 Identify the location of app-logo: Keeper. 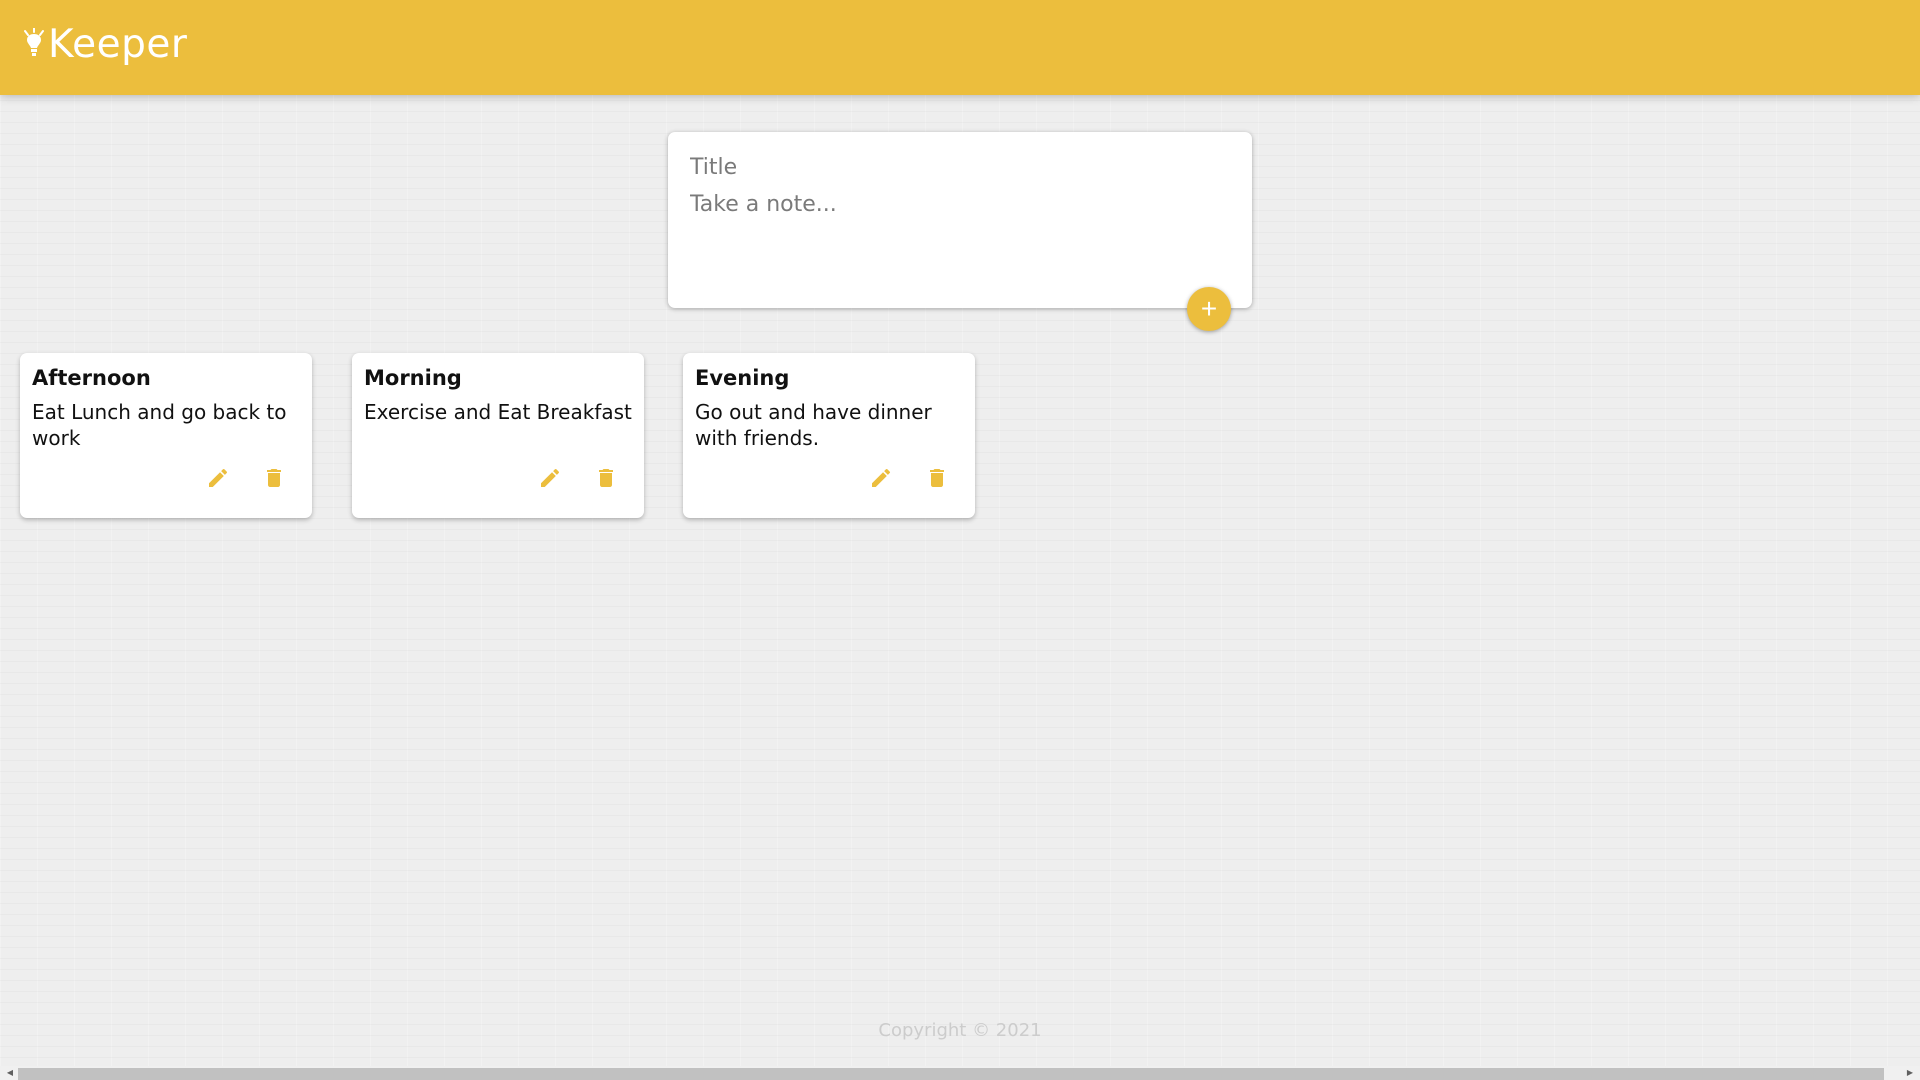
(104, 44).